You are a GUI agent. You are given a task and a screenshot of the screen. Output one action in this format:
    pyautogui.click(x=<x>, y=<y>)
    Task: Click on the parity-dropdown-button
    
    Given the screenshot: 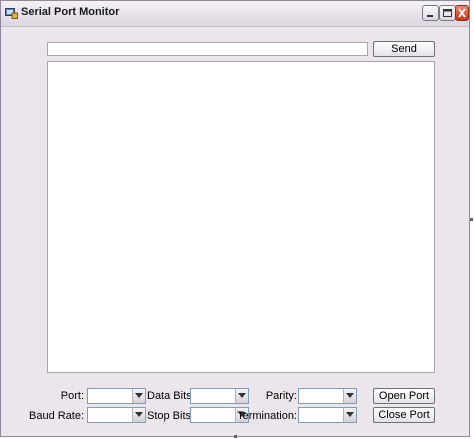 What is the action you would take?
    pyautogui.click(x=349, y=396)
    